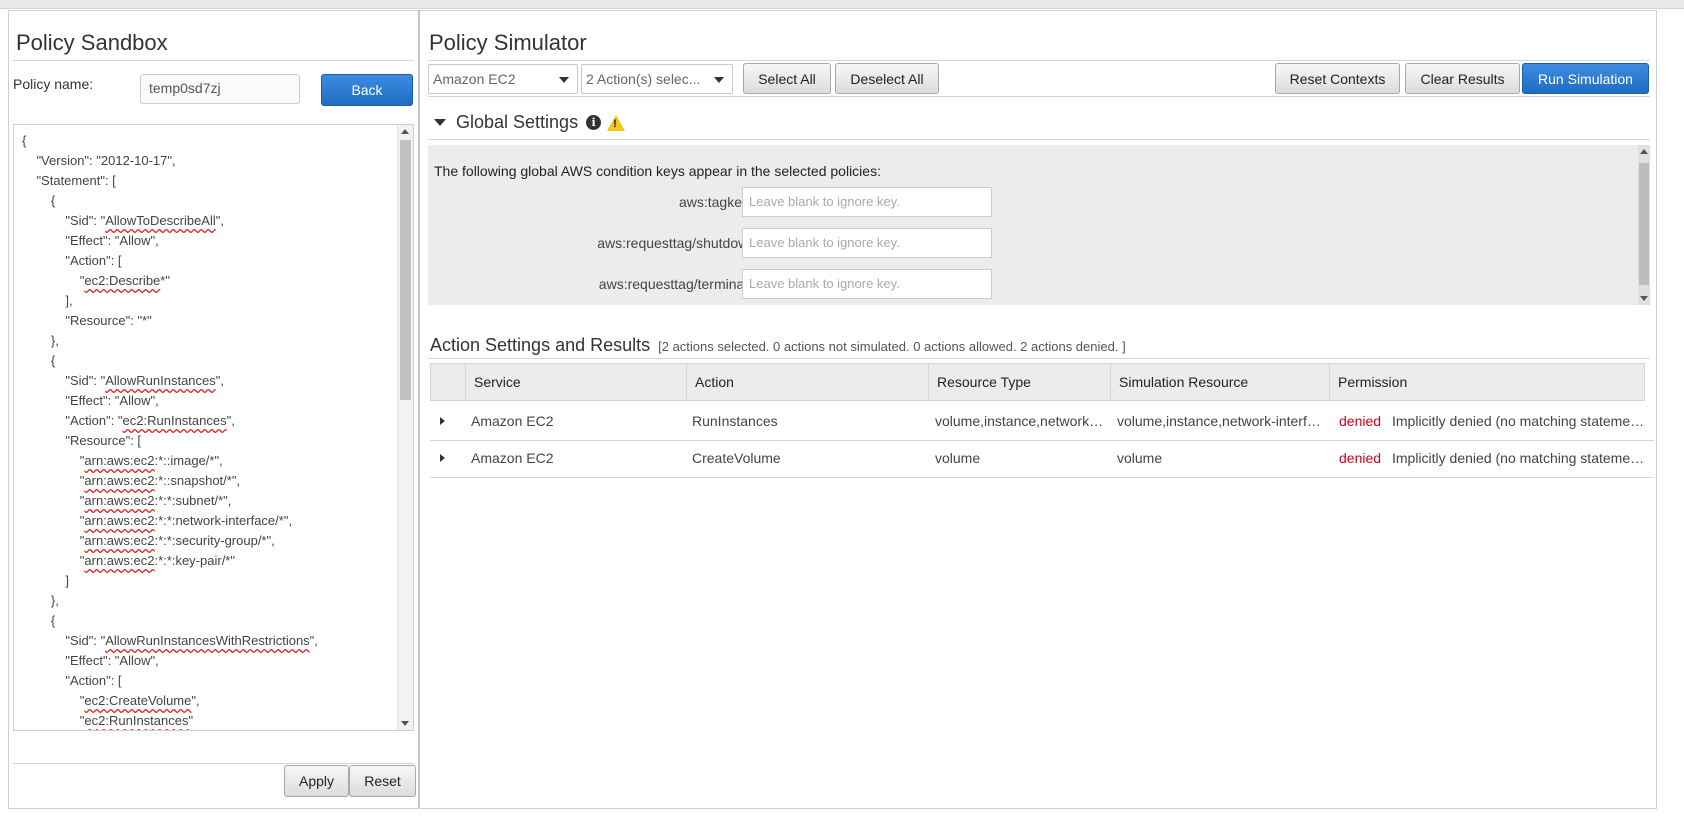  What do you see at coordinates (405, 270) in the screenshot?
I see `editor-scroll-thumb` at bounding box center [405, 270].